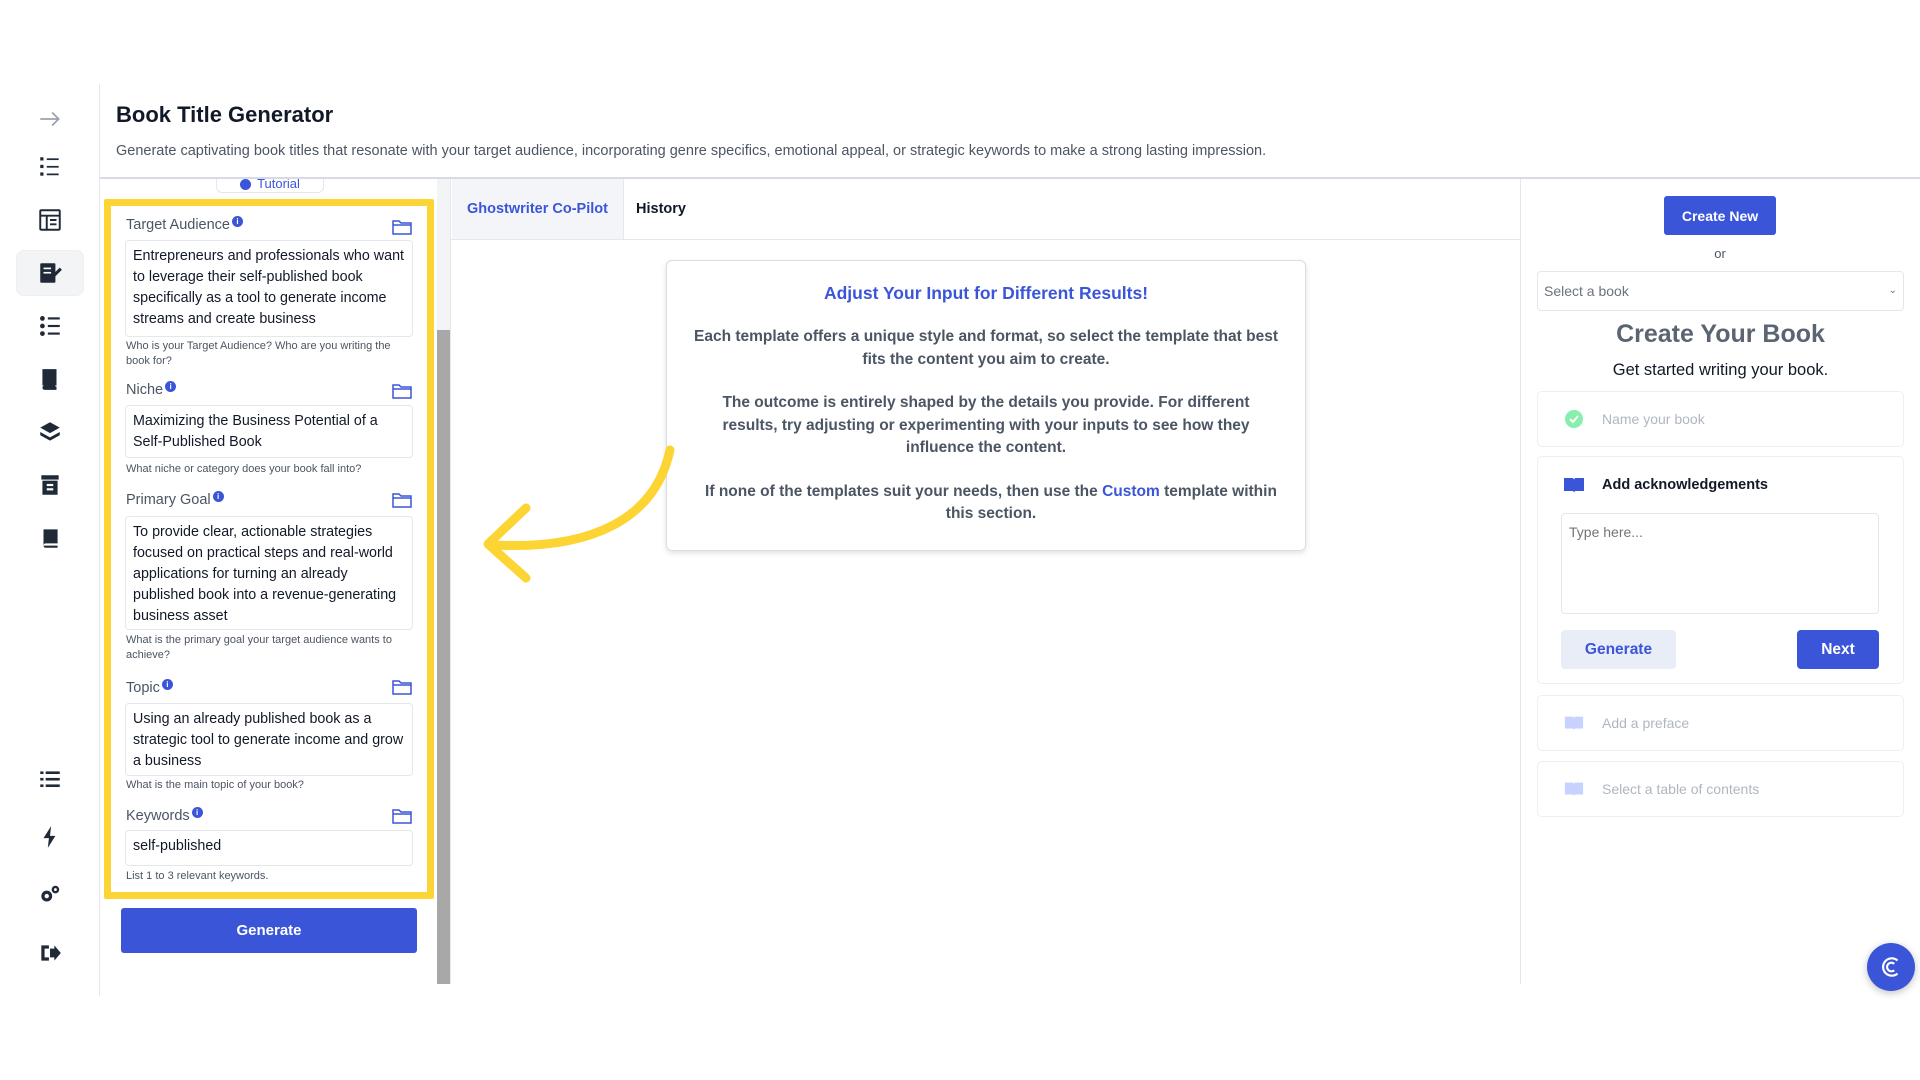 Image resolution: width=1920 pixels, height=1080 pixels. What do you see at coordinates (1720, 419) in the screenshot?
I see `step-name-book: Name your book` at bounding box center [1720, 419].